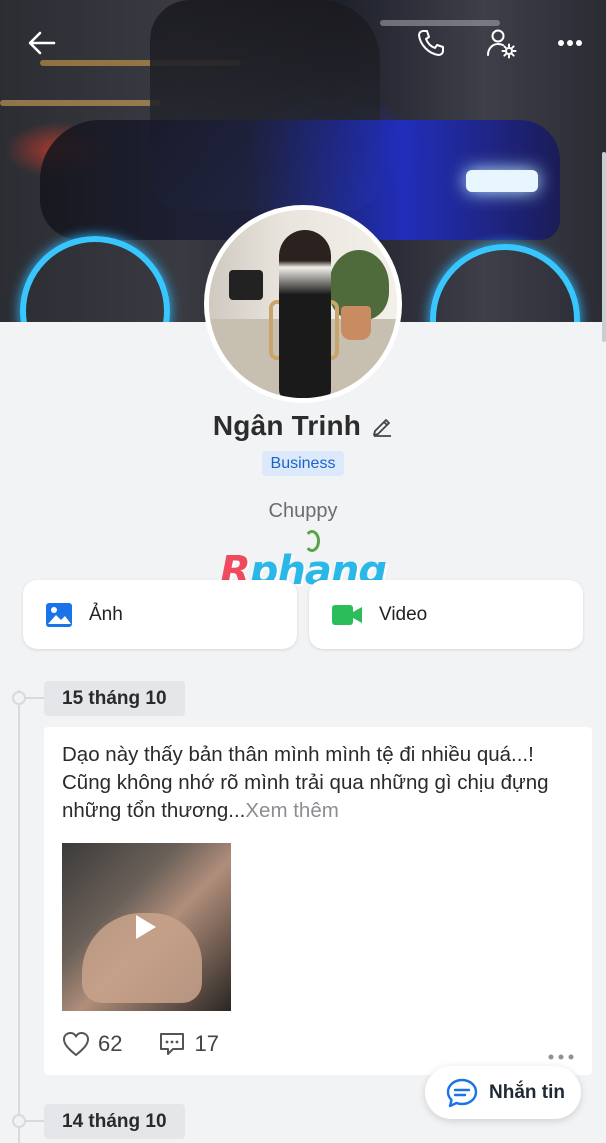  What do you see at coordinates (160, 614) in the screenshot?
I see `photos-button: Ảnh` at bounding box center [160, 614].